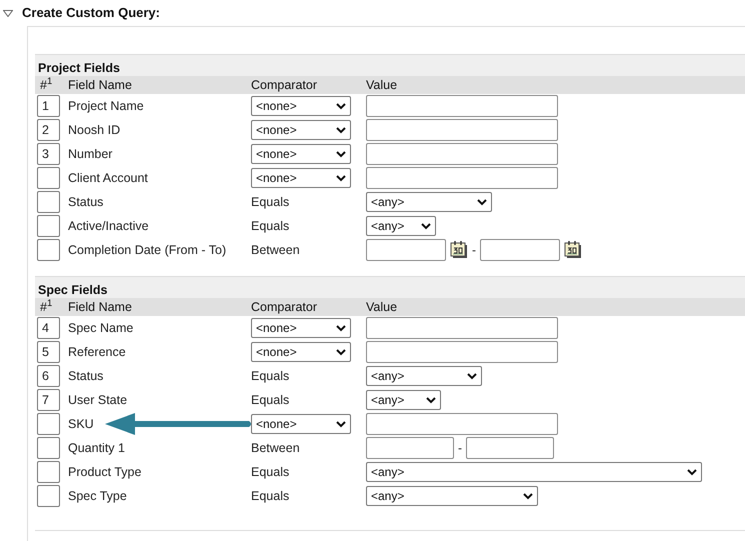  I want to click on field-name: Spec Name, so click(101, 328).